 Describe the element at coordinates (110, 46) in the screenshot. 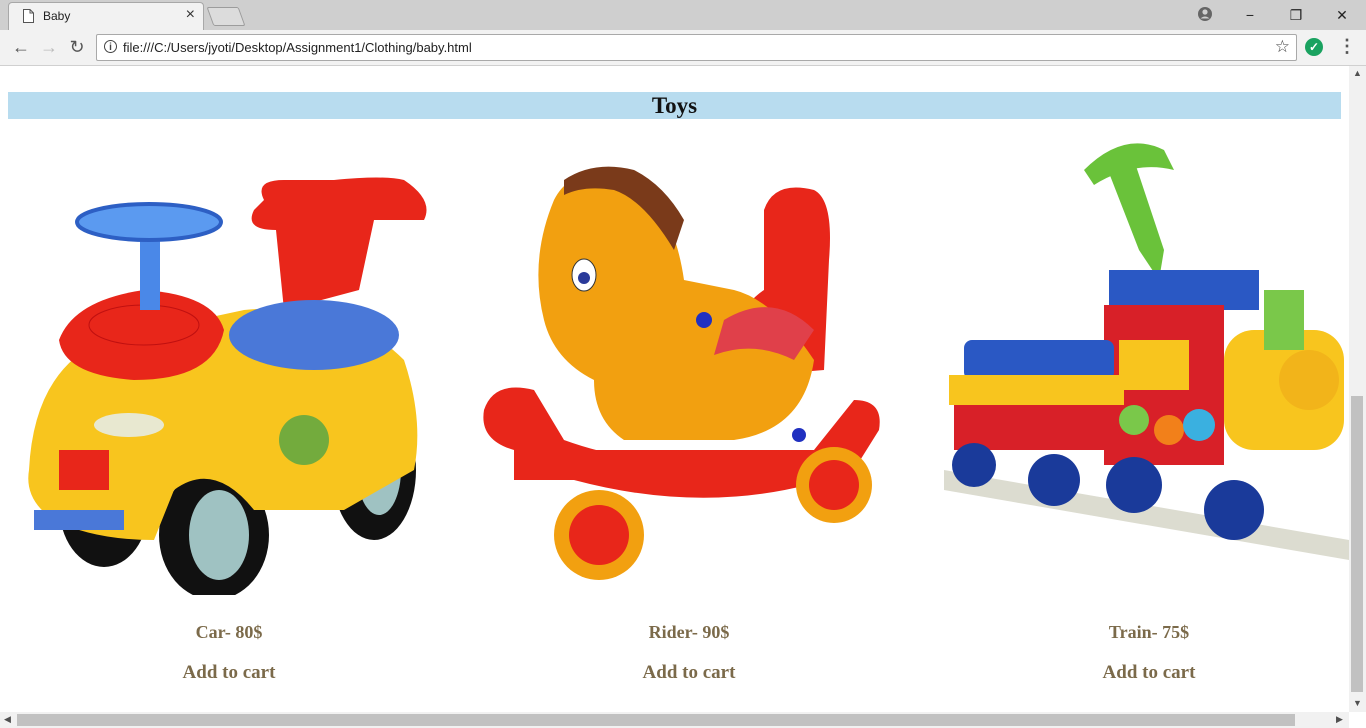

I see `info-icon: i` at that location.